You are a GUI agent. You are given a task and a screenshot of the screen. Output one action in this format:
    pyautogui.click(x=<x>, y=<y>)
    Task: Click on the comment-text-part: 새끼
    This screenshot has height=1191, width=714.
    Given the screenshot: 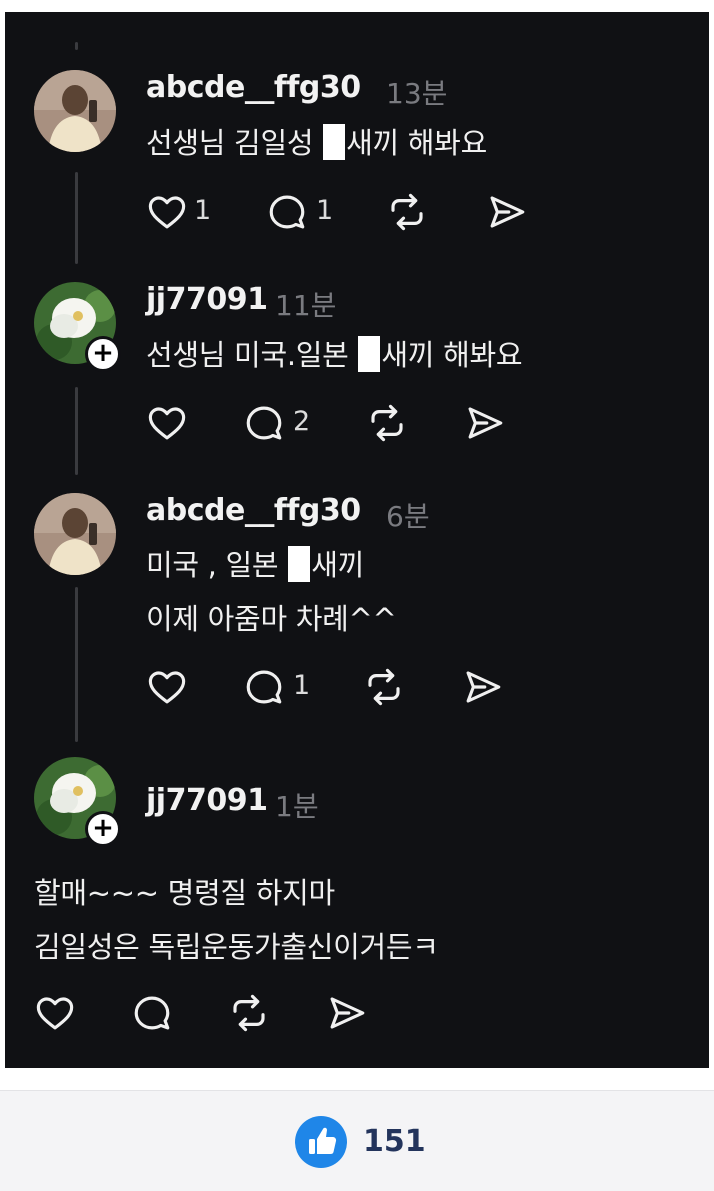 What is the action you would take?
    pyautogui.click(x=337, y=565)
    